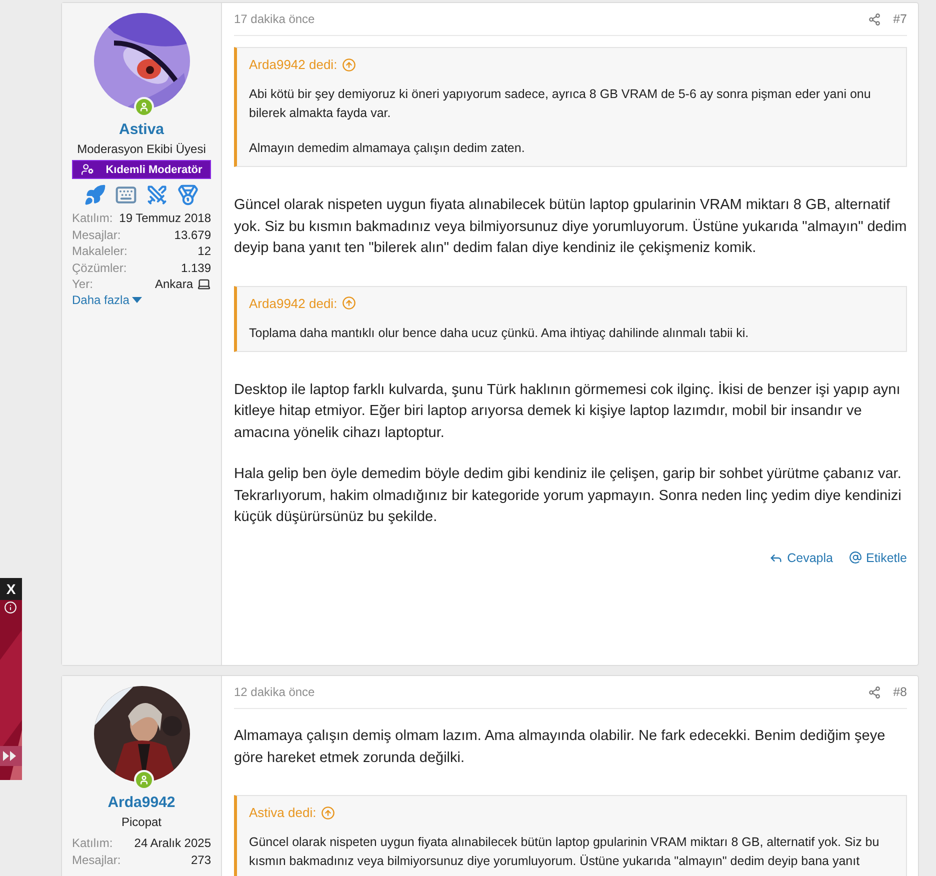 This screenshot has width=936, height=876. Describe the element at coordinates (188, 195) in the screenshot. I see `medal-icon` at that location.